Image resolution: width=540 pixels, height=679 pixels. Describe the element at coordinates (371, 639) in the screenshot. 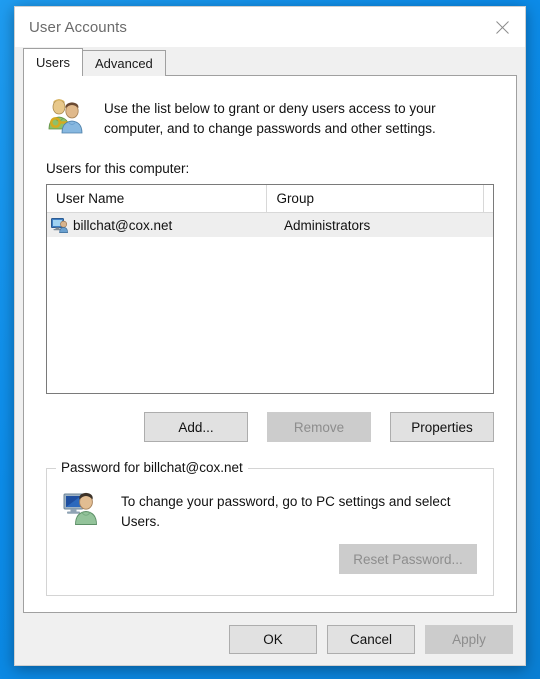

I see `cancel-button: Cancel` at that location.